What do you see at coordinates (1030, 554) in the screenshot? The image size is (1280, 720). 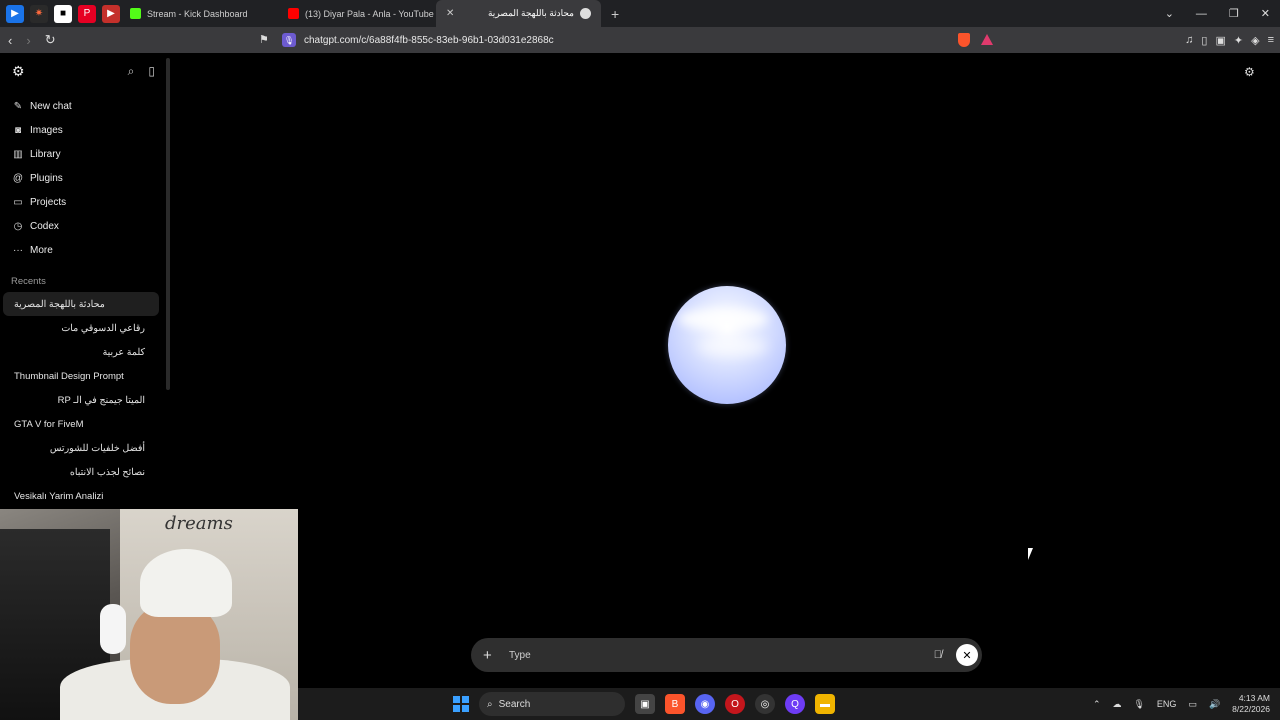 I see `mouse-cursor` at bounding box center [1030, 554].